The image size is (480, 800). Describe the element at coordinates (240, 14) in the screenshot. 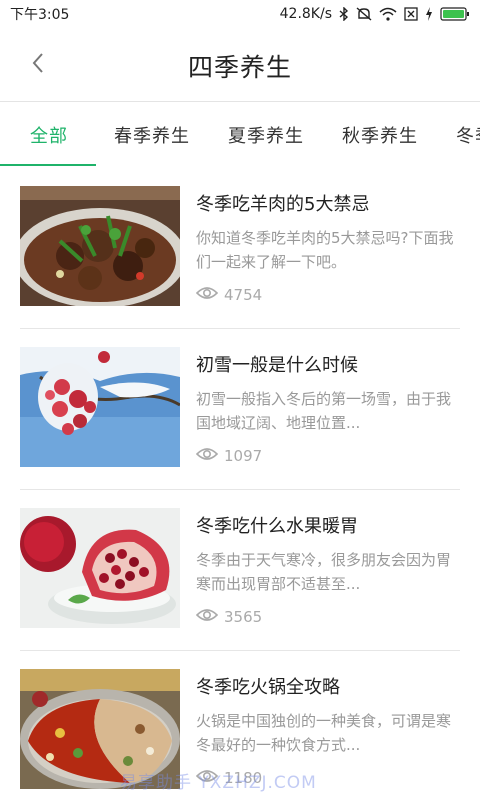

I see `status-bar: 下午3:05 42.8K/s` at that location.